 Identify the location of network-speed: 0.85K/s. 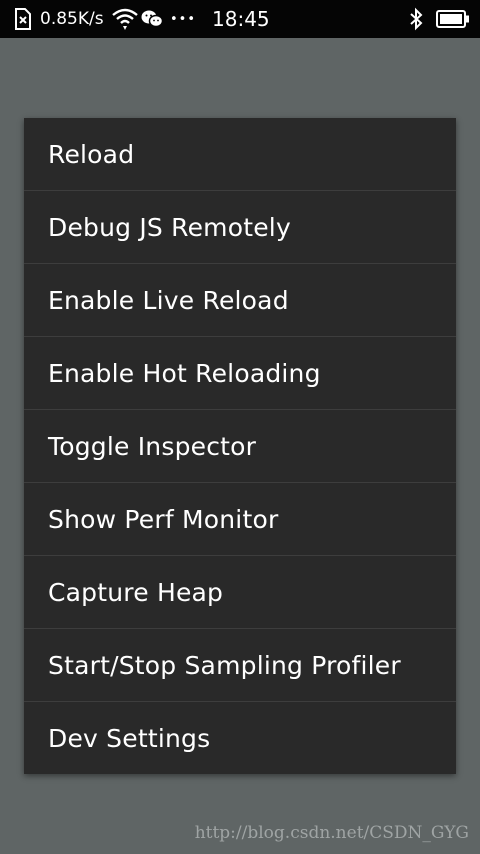
(72, 19).